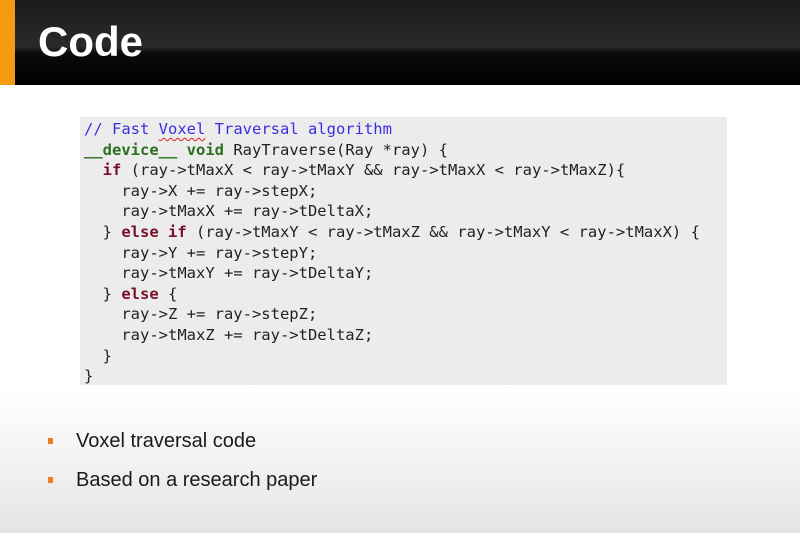 The width and height of the screenshot is (800, 533). Describe the element at coordinates (229, 334) in the screenshot. I see `code-token: ray->tMaxZ += ray->tDeltaZ;` at that location.